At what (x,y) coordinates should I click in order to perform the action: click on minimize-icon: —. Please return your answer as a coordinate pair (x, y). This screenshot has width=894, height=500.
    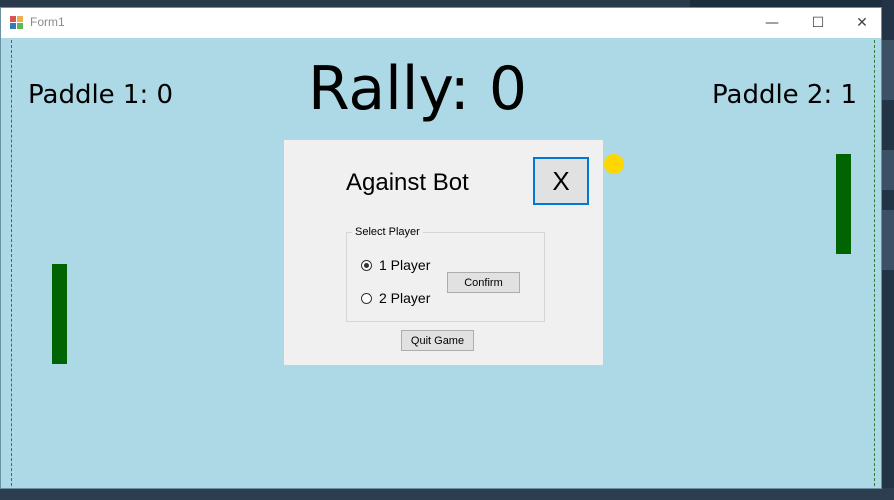
    Looking at the image, I should click on (772, 23).